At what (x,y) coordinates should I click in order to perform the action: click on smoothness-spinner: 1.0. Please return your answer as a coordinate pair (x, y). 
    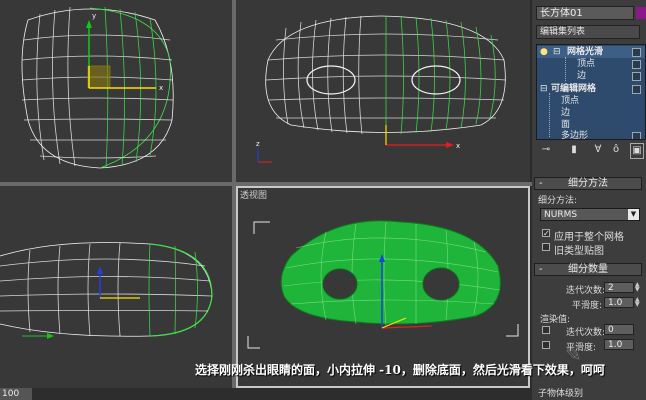
    Looking at the image, I should click on (619, 302).